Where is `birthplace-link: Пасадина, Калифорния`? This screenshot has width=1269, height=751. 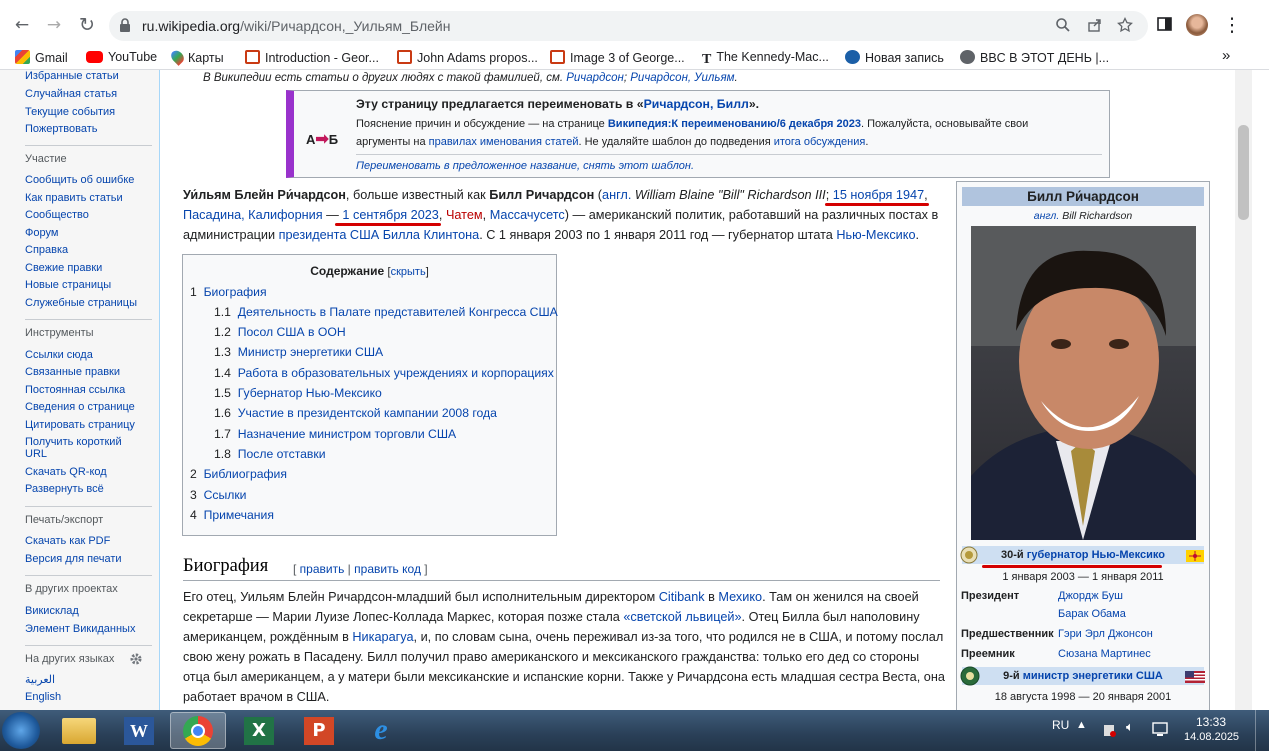
birthplace-link: Пасадина, Калифорния is located at coordinates (253, 215).